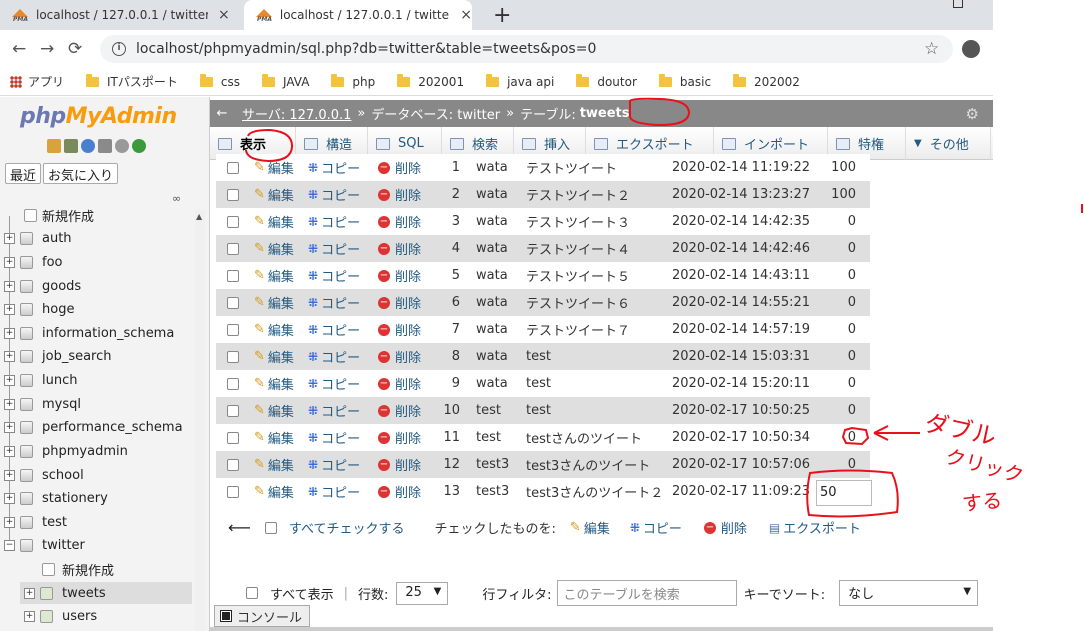 The image size is (1084, 631). What do you see at coordinates (660, 112) in the screenshot?
I see `highlight-circle-table` at bounding box center [660, 112].